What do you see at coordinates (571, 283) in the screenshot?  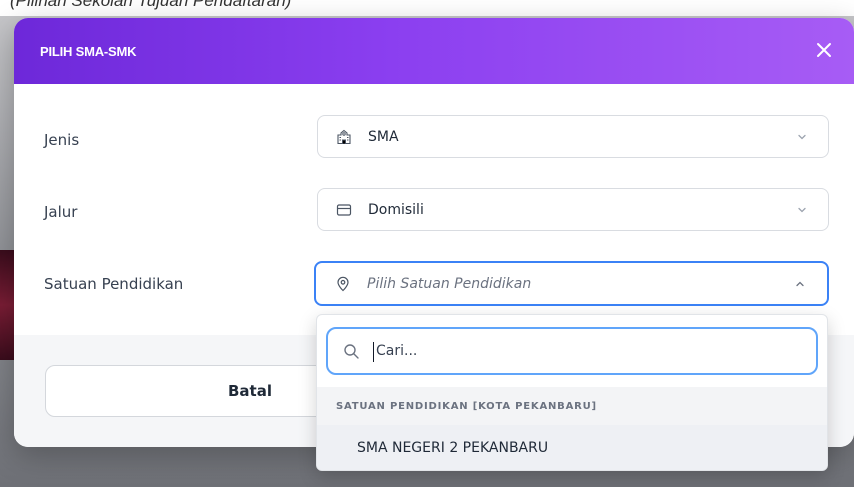 I see `satuan-pendidikan-select: Pilih Satuan Pendidikan` at bounding box center [571, 283].